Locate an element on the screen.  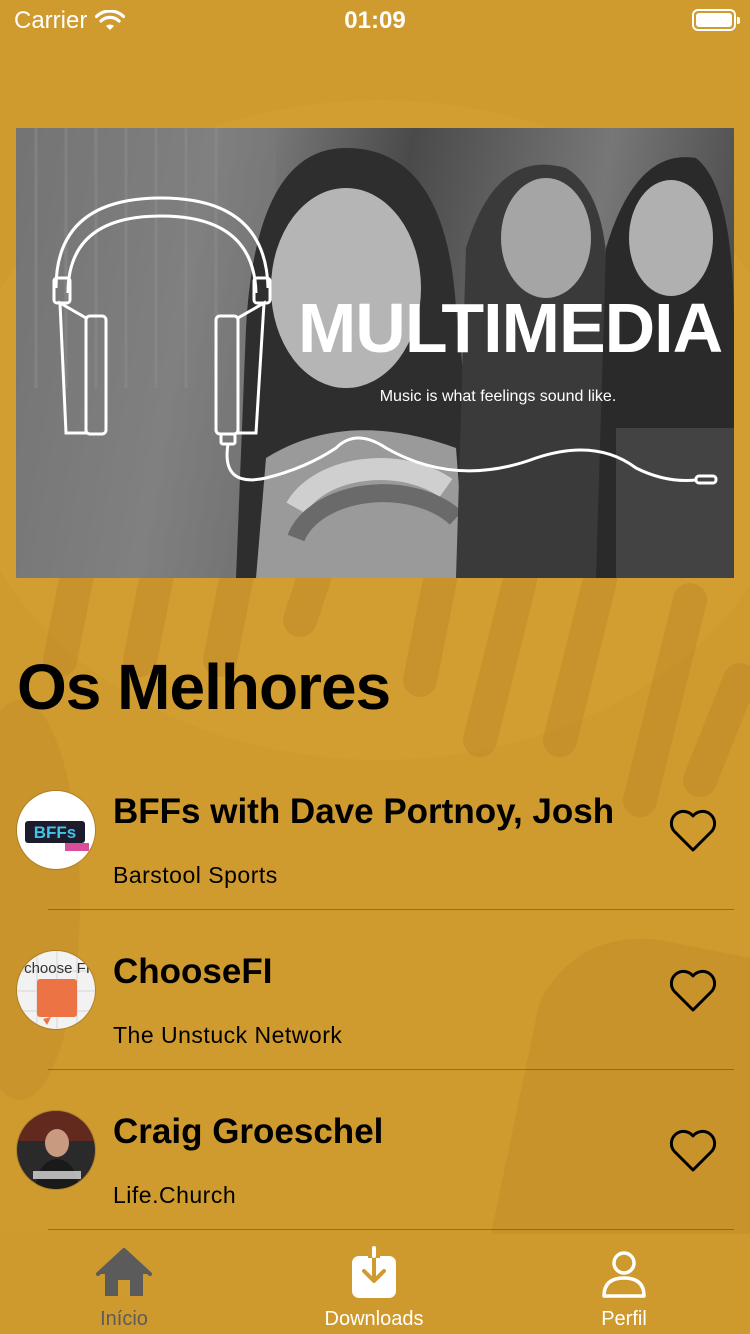
tab-perfil: Perfil is located at coordinates (624, 1290).